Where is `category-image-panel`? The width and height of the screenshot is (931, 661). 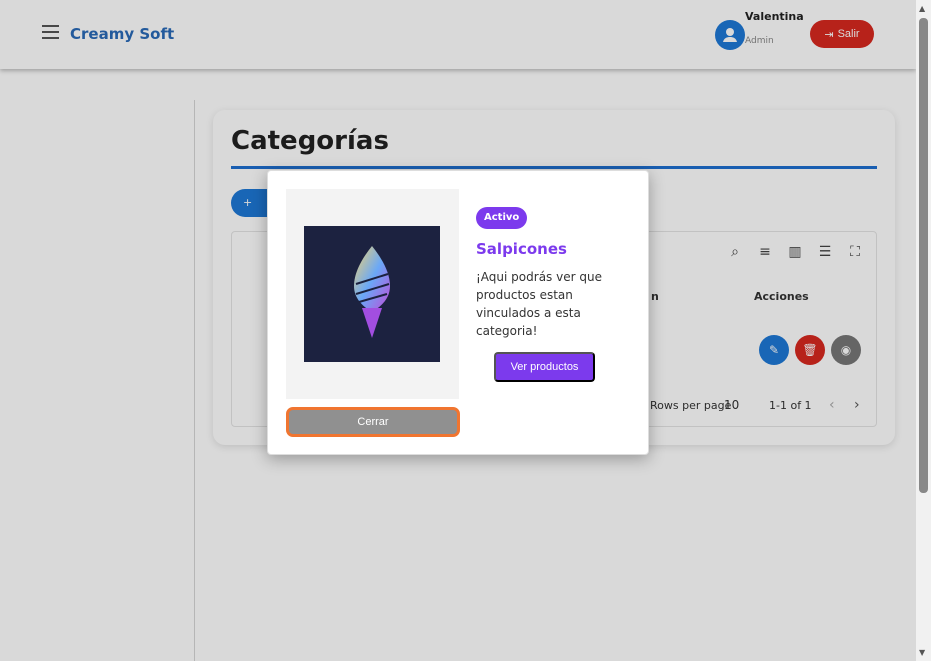 category-image-panel is located at coordinates (372, 294).